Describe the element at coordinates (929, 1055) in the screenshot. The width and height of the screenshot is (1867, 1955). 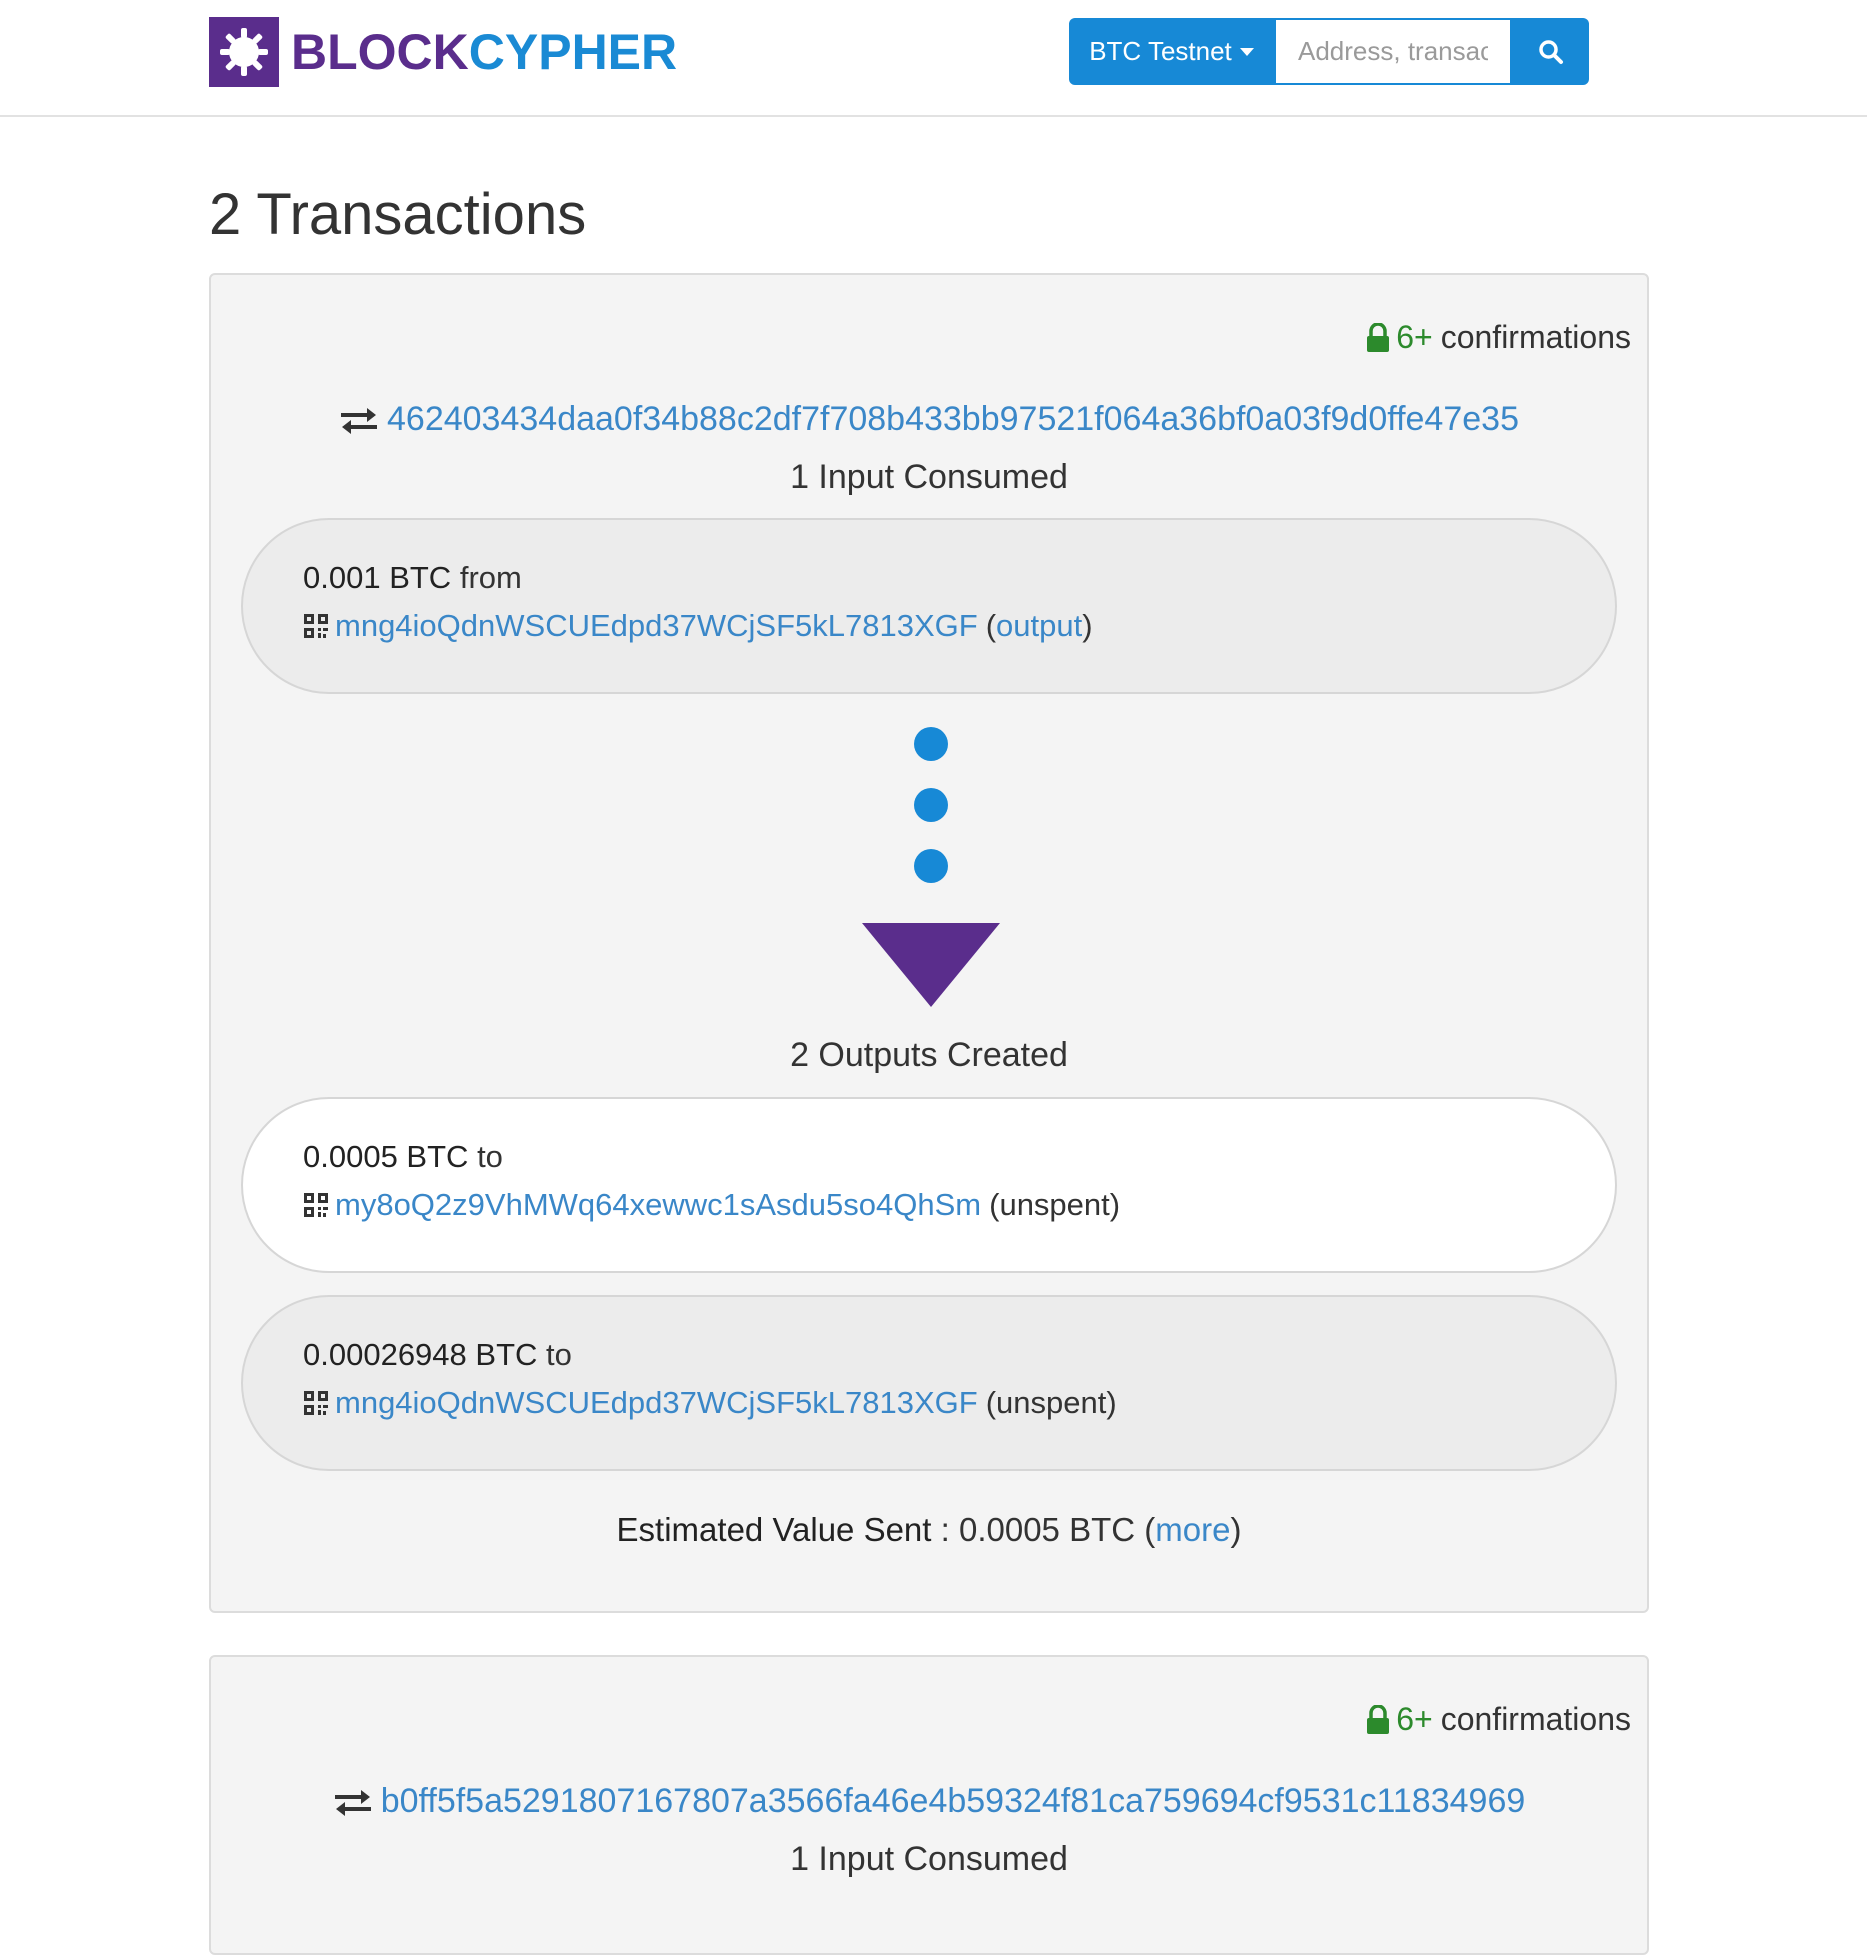
I see `outputs-label: 2 Outputs Created` at that location.